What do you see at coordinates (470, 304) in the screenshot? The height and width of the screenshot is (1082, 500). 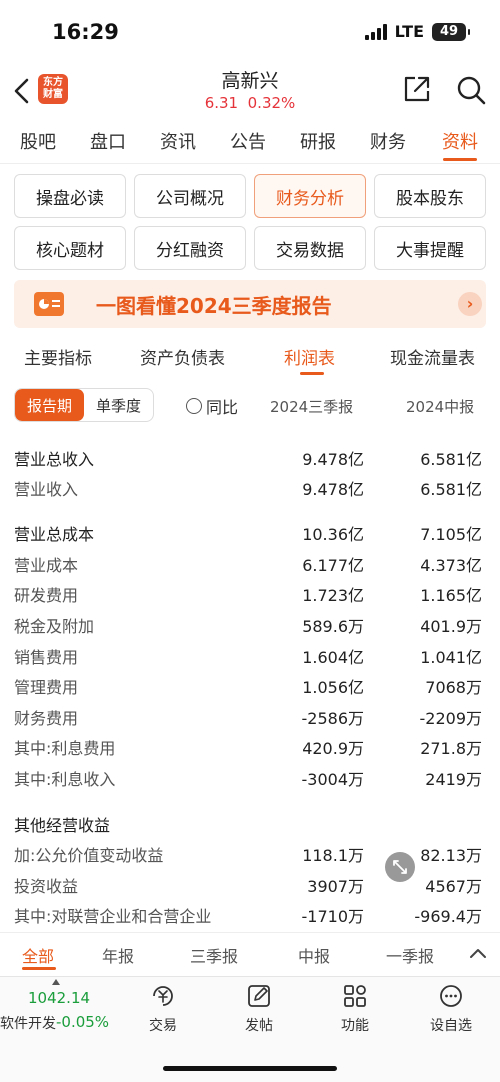 I see `chevron-right-icon: ›` at bounding box center [470, 304].